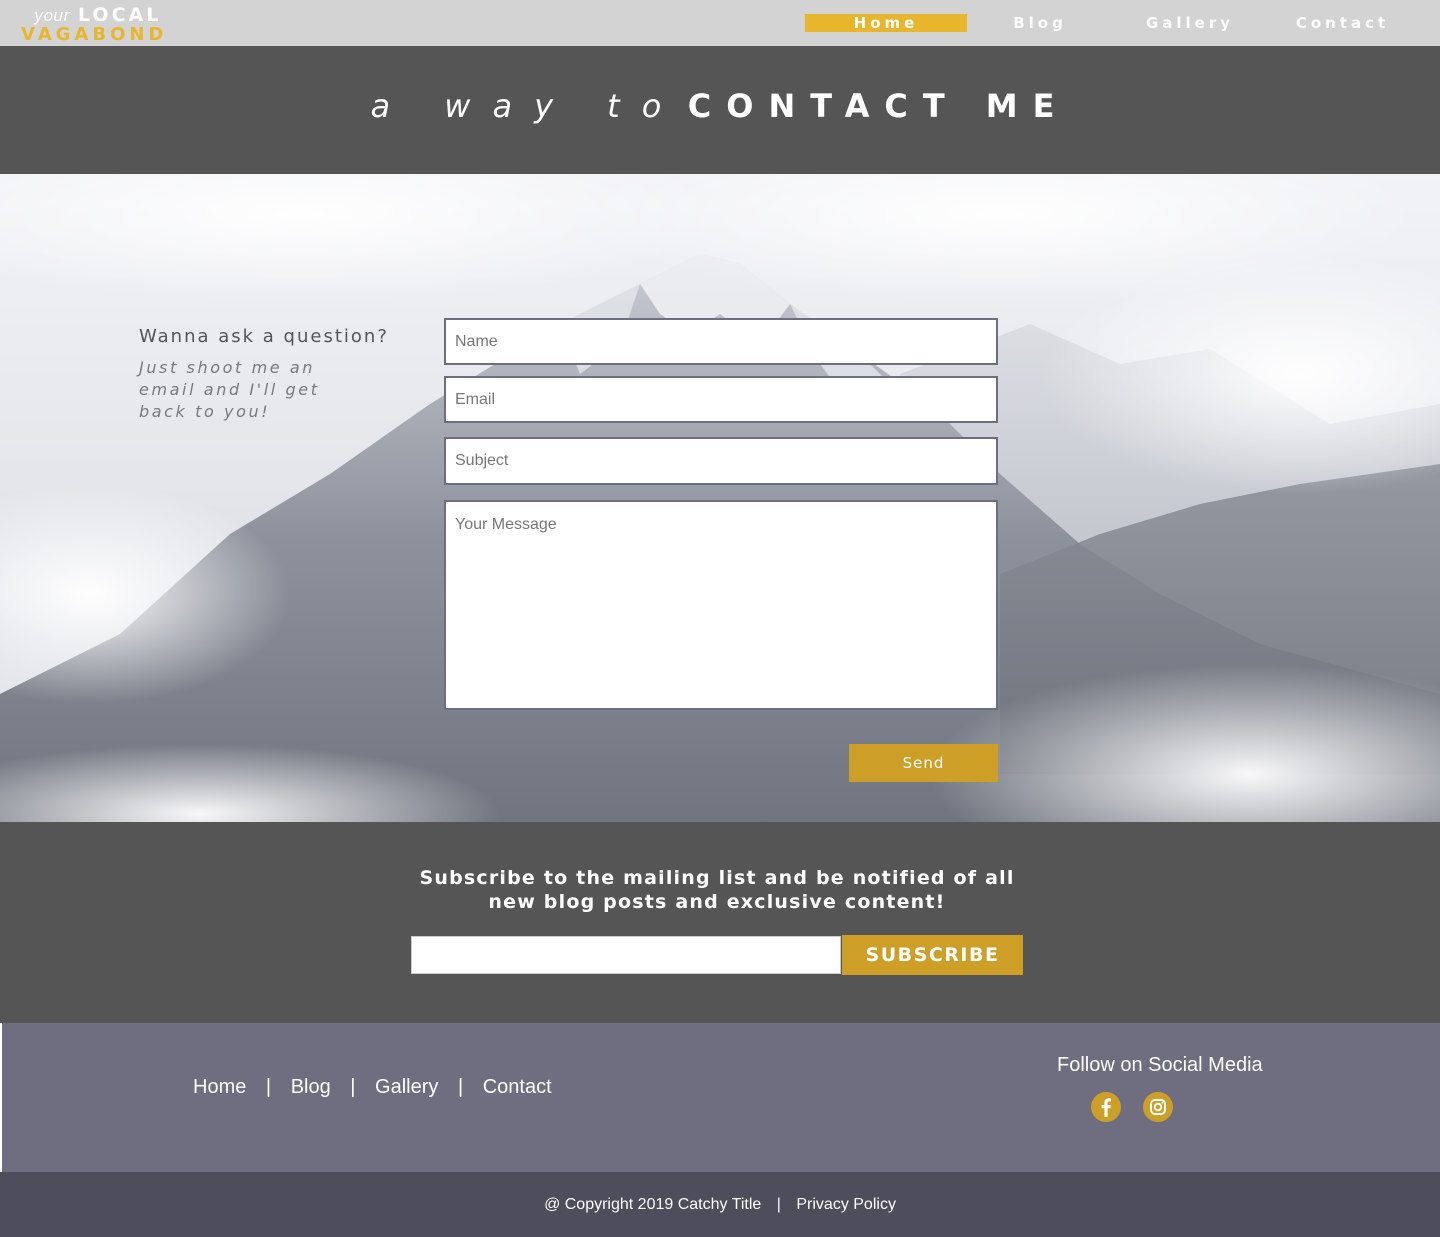 This screenshot has width=1440, height=1237. Describe the element at coordinates (517, 1087) in the screenshot. I see `footer-link-contact: Contact` at that location.